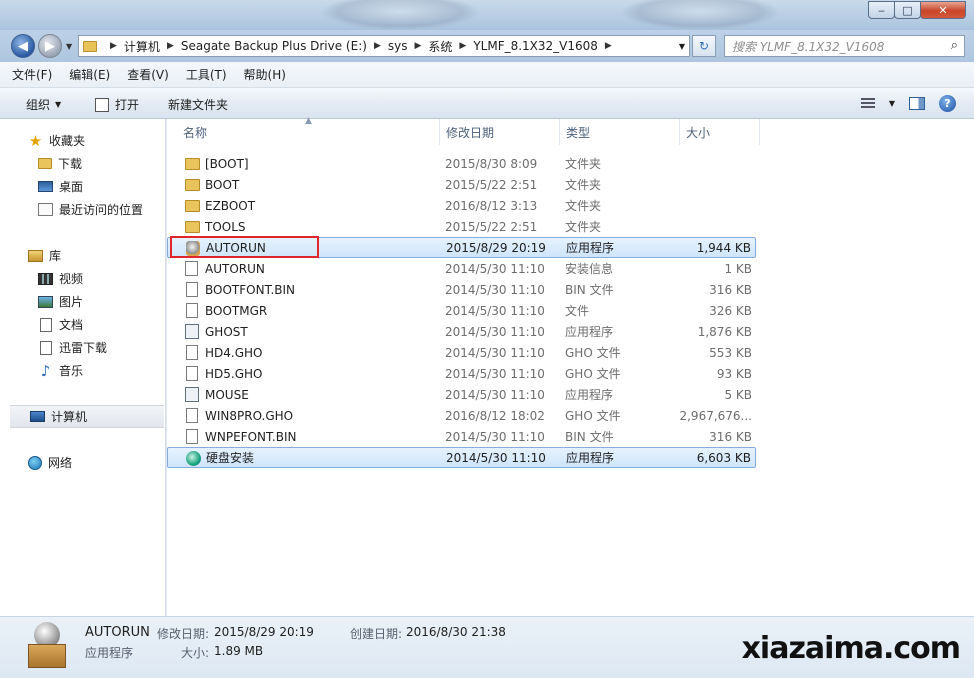 Image resolution: width=974 pixels, height=678 pixels. I want to click on box-shape, so click(47, 656).